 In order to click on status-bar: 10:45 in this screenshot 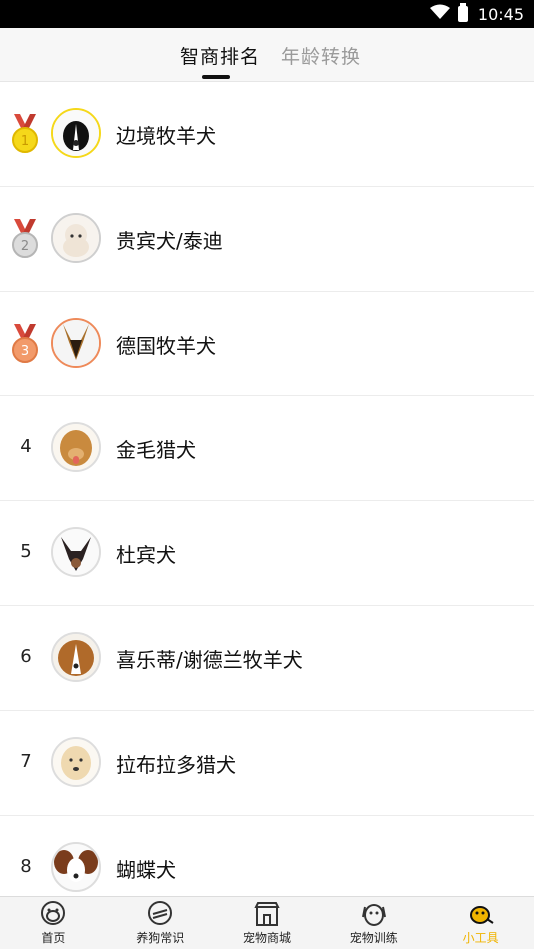, I will do `click(267, 14)`.